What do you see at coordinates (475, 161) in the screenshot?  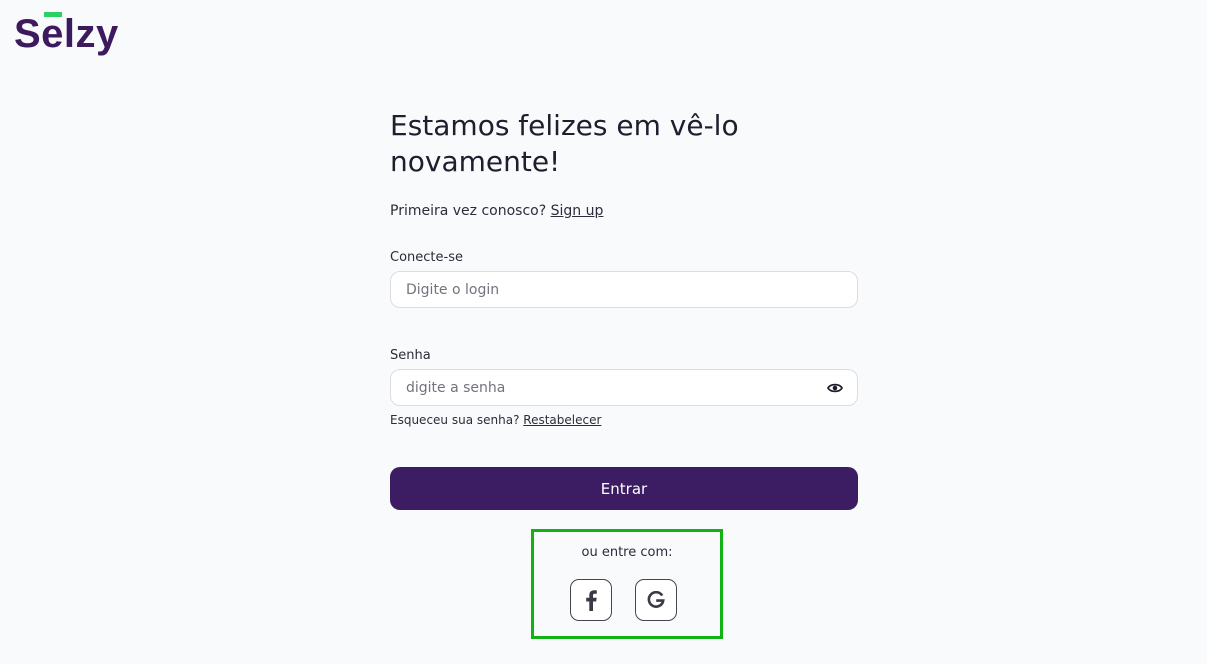 I see `title-line-2: novamente!` at bounding box center [475, 161].